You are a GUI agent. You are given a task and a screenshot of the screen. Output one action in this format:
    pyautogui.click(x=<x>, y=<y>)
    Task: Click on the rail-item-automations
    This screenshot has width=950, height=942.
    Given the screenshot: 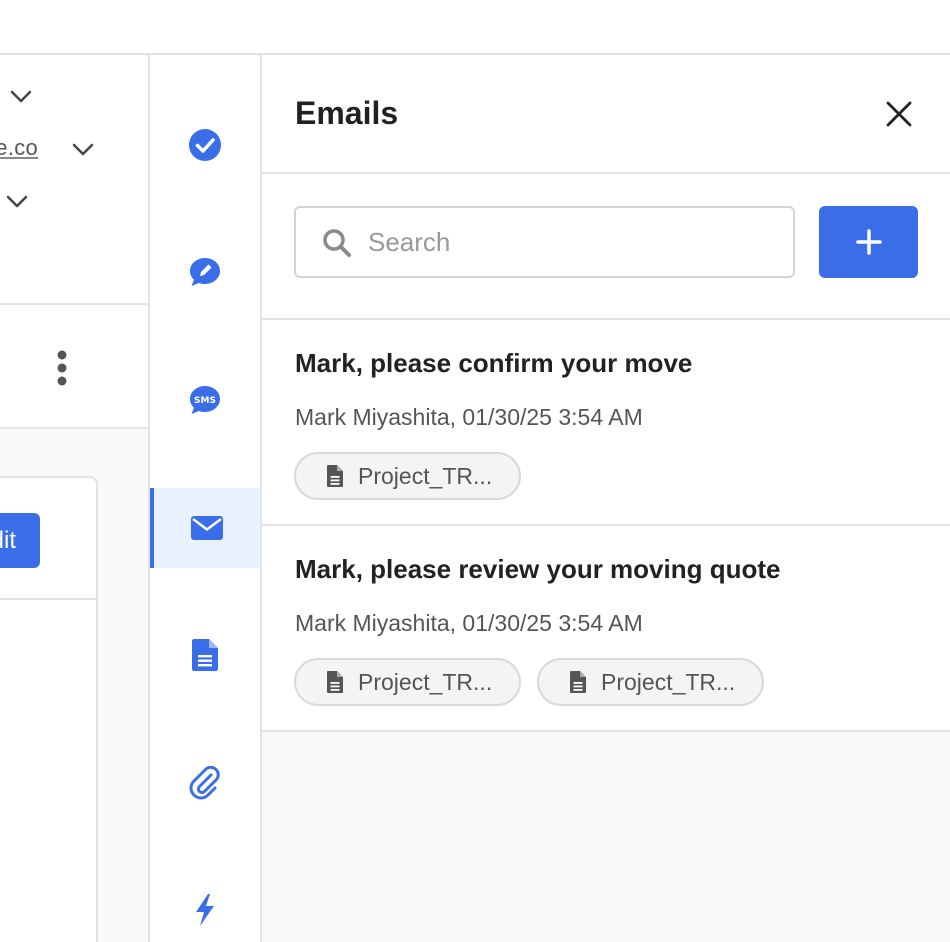 What is the action you would take?
    pyautogui.click(x=205, y=906)
    